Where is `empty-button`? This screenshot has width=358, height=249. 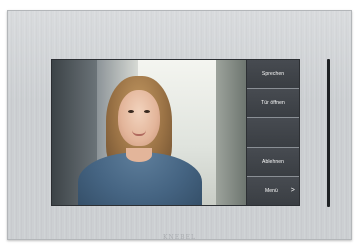
empty-button is located at coordinates (273, 133).